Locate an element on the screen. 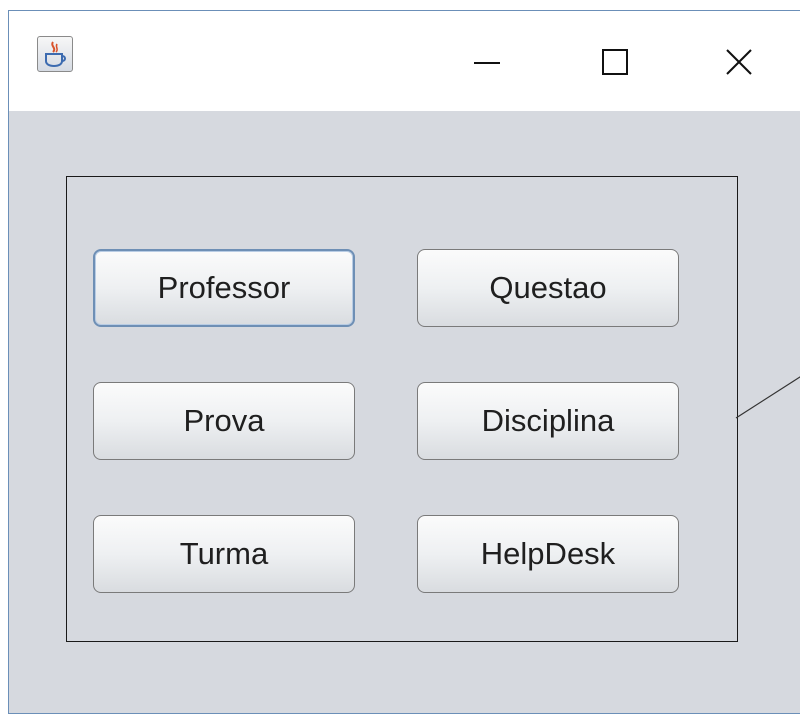  minimize-button is located at coordinates (487, 62).